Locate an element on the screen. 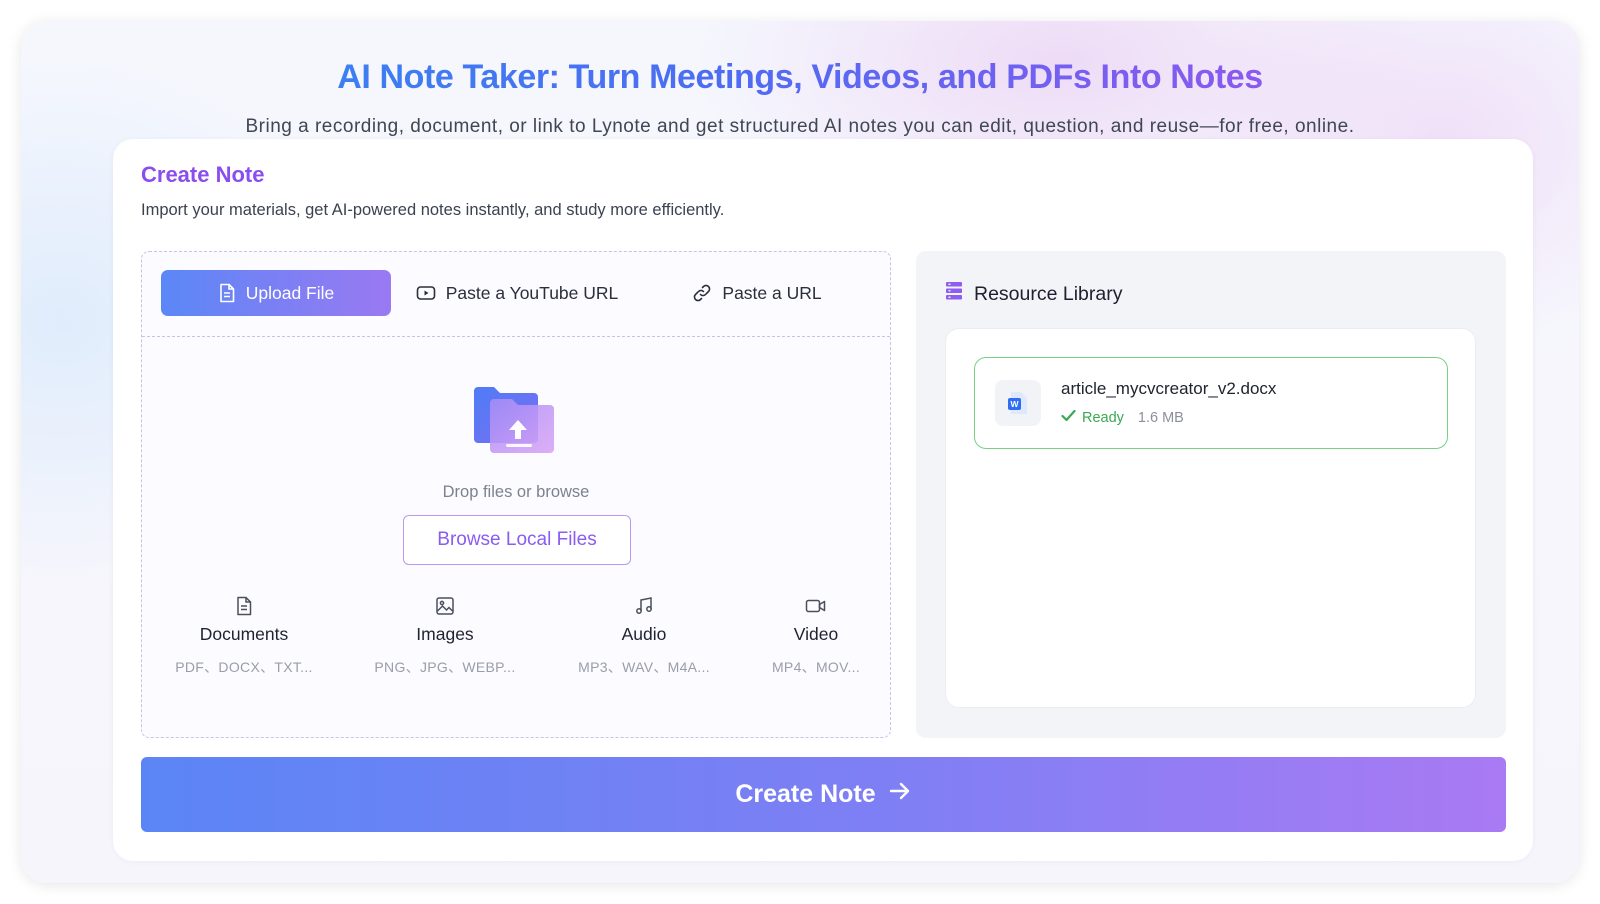  word-doc-icon: W is located at coordinates (1018, 403).